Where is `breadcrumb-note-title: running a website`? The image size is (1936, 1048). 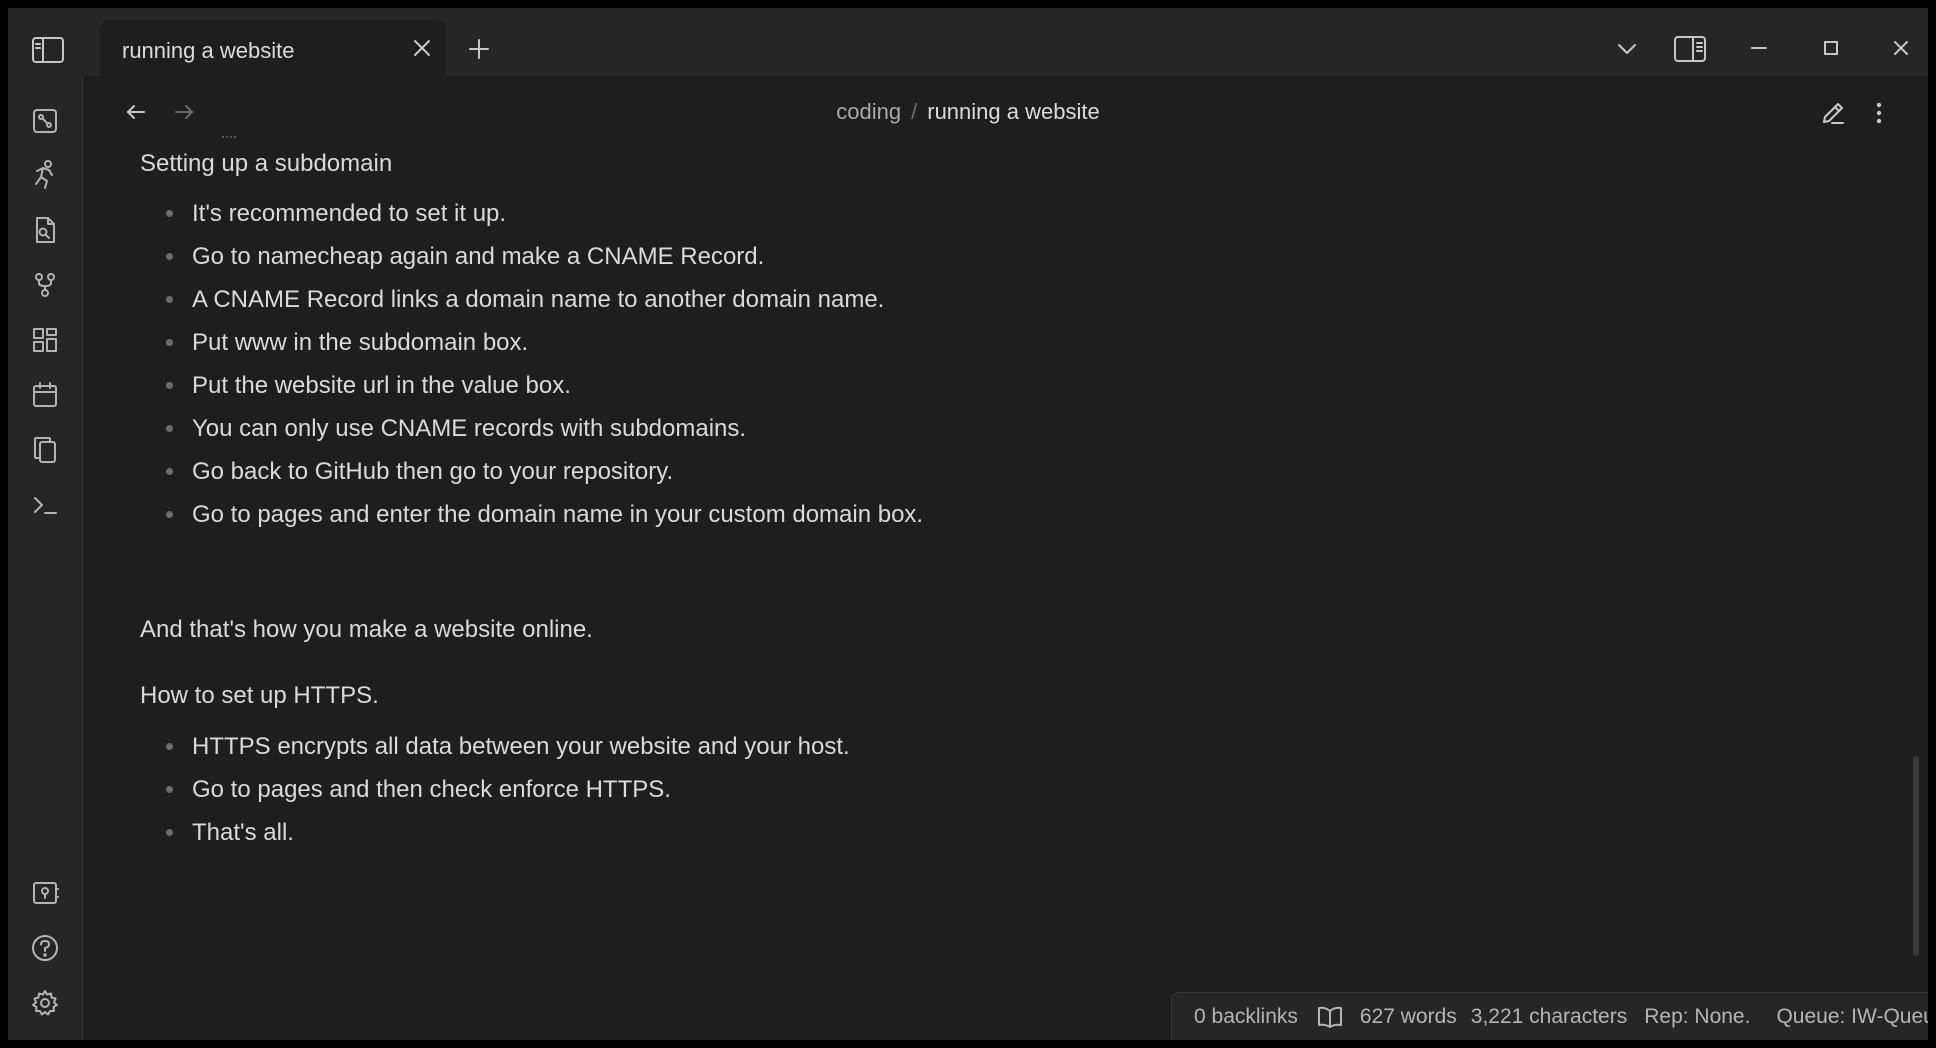
breadcrumb-note-title: running a website is located at coordinates (1013, 111).